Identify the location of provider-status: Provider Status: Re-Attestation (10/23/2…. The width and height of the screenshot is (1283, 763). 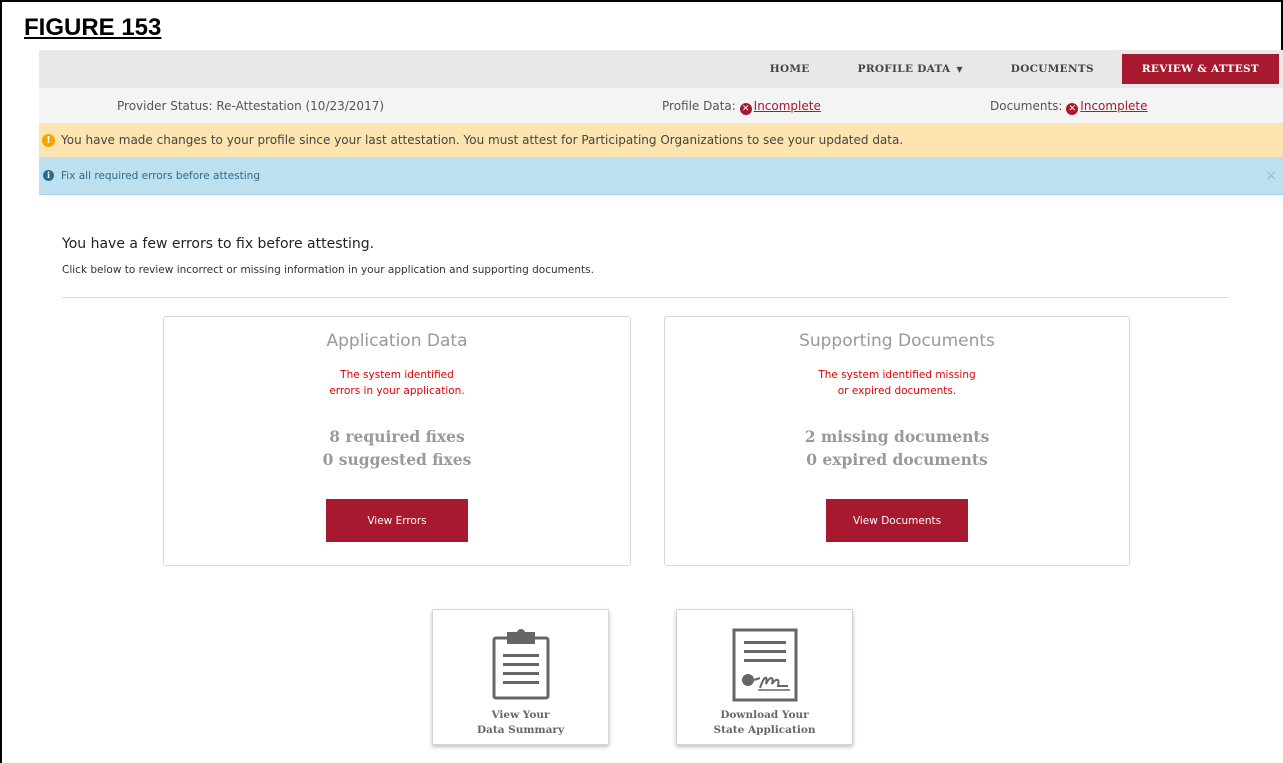
(250, 106).